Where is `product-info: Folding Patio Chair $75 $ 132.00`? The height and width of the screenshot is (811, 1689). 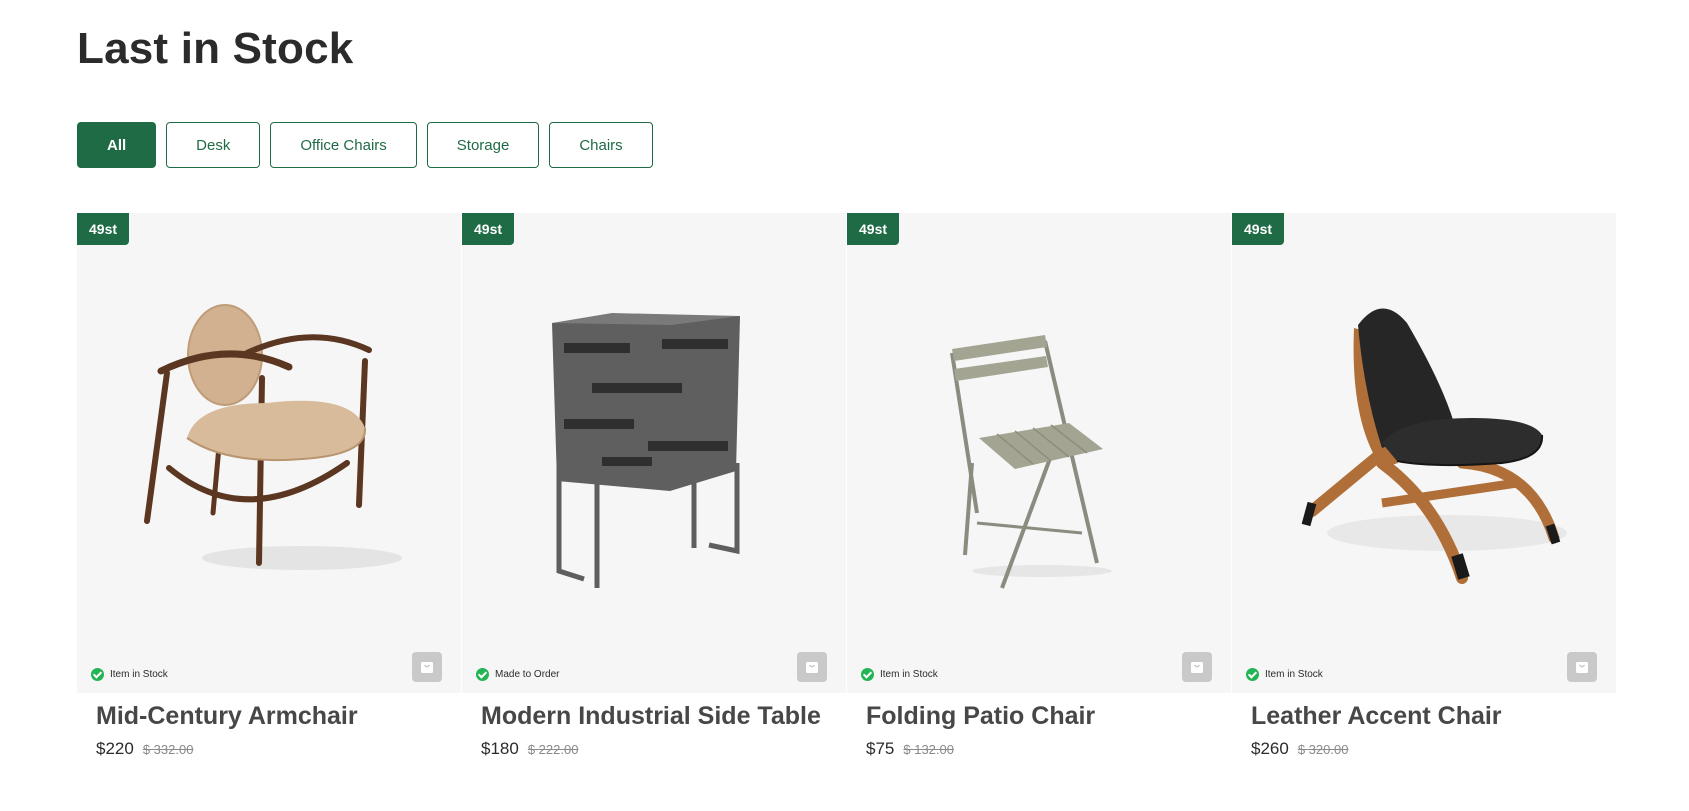 product-info: Folding Patio Chair $75 $ 132.00 is located at coordinates (1039, 726).